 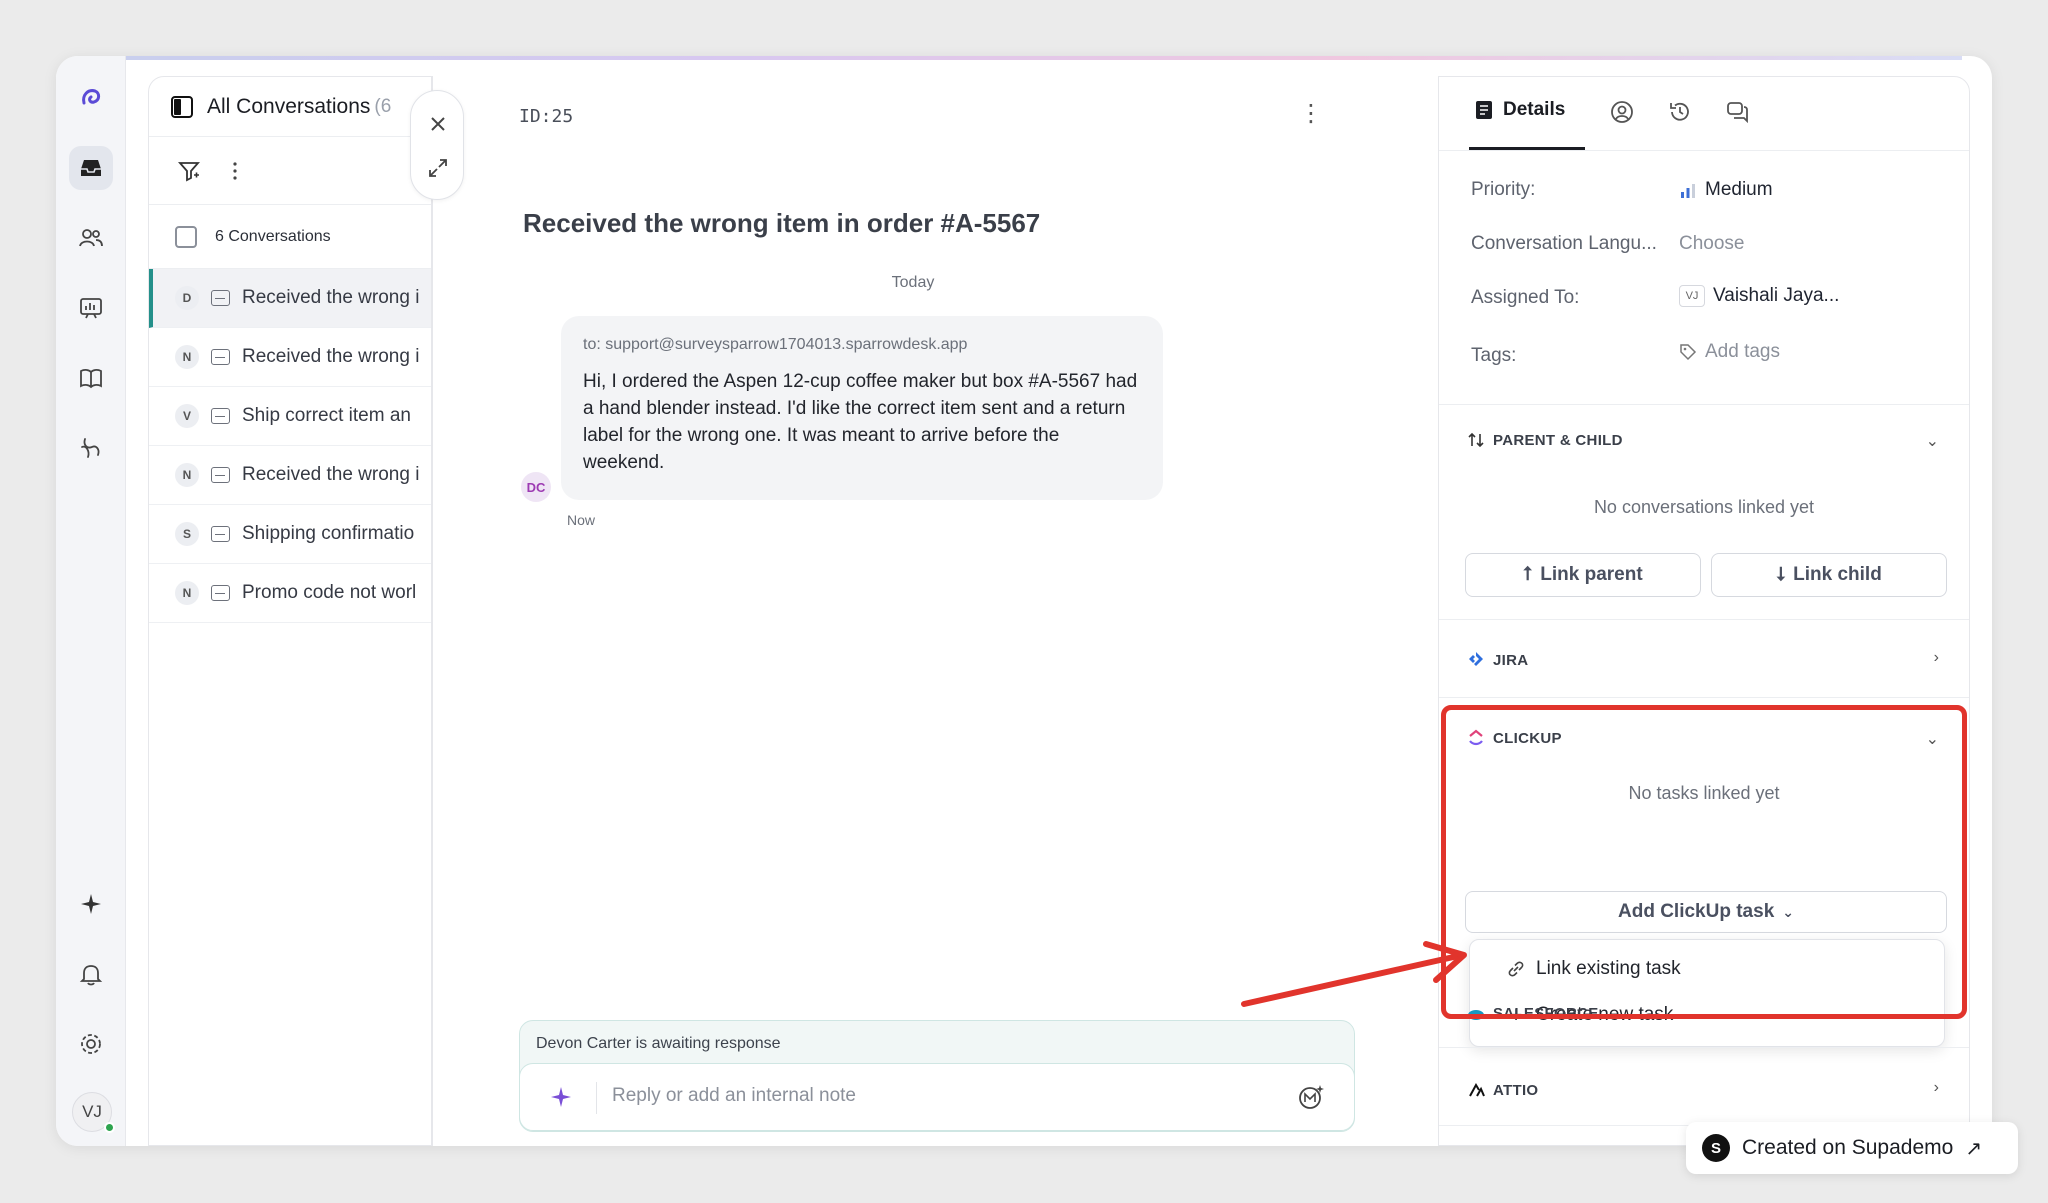 What do you see at coordinates (1484, 110) in the screenshot?
I see `document-icon` at bounding box center [1484, 110].